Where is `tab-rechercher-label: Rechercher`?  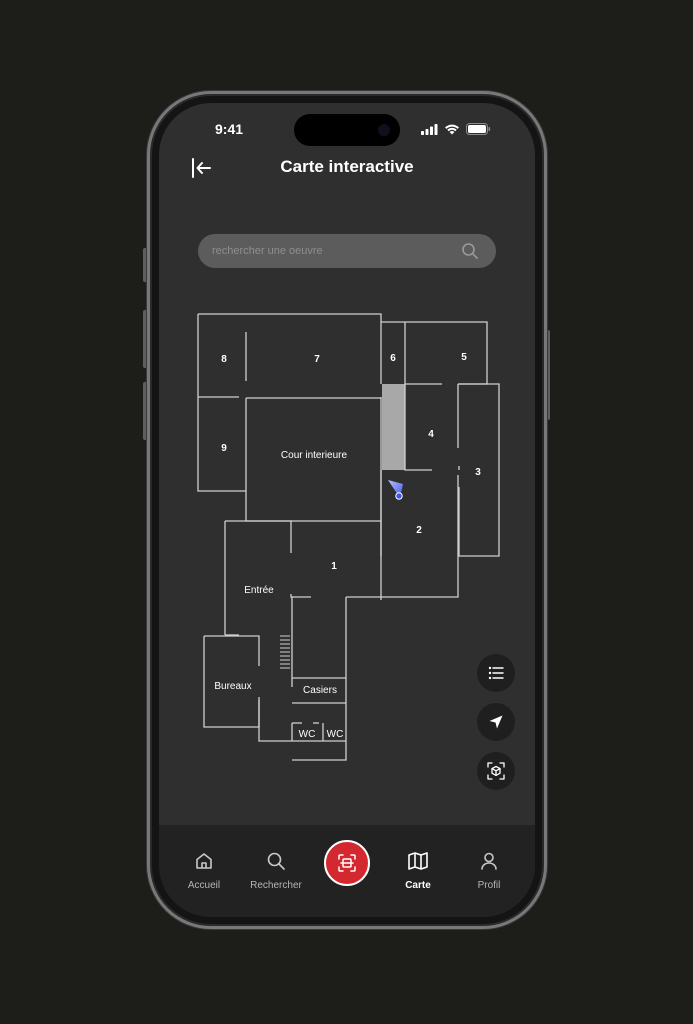 tab-rechercher-label: Rechercher is located at coordinates (276, 885).